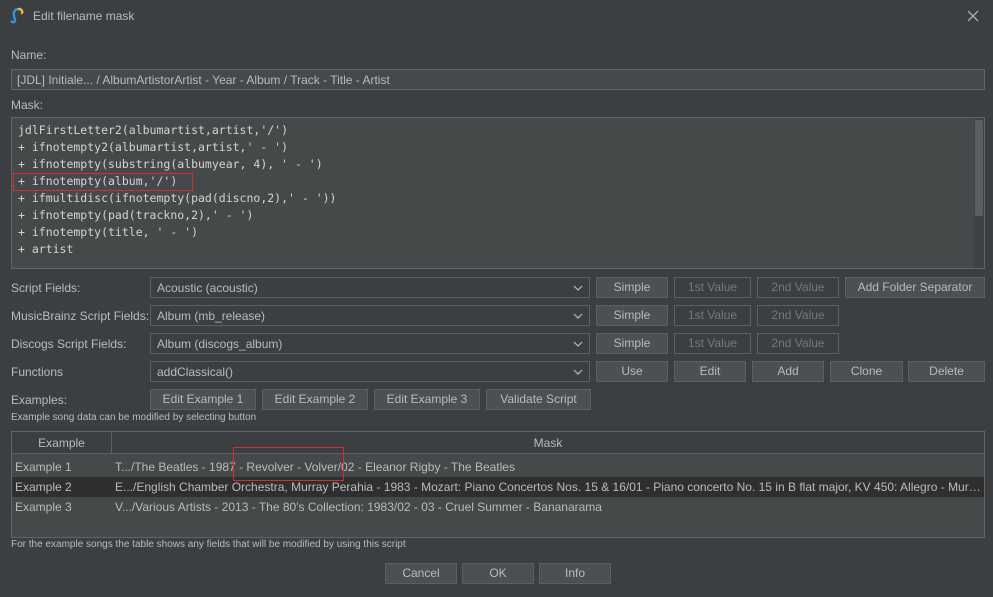  What do you see at coordinates (798, 343) in the screenshot?
I see `discogs-second-value-button: 2nd Value` at bounding box center [798, 343].